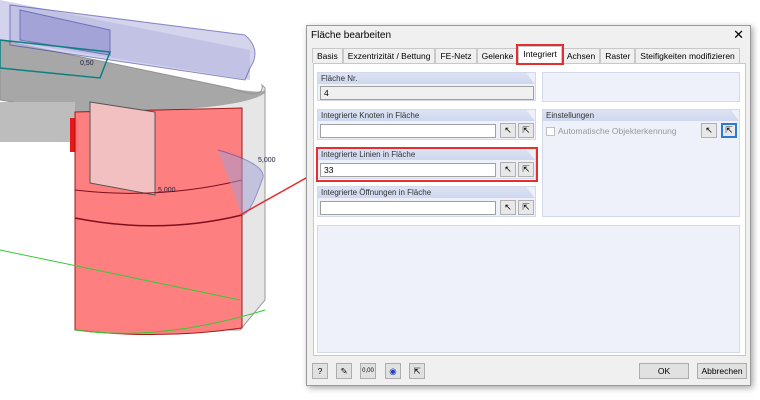 The width and height of the screenshot is (760, 400). Describe the element at coordinates (641, 87) in the screenshot. I see `empty-group` at that location.